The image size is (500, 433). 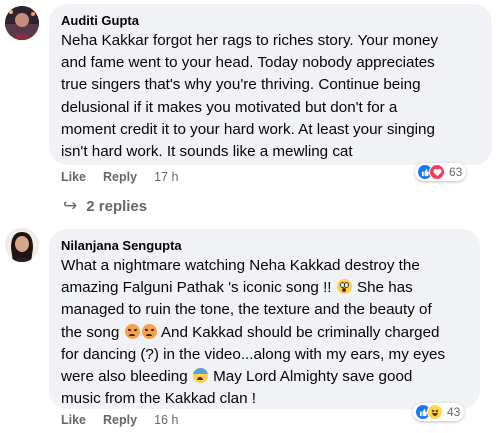 I want to click on comment-author: Nilanjana Sengupta, so click(x=264, y=246).